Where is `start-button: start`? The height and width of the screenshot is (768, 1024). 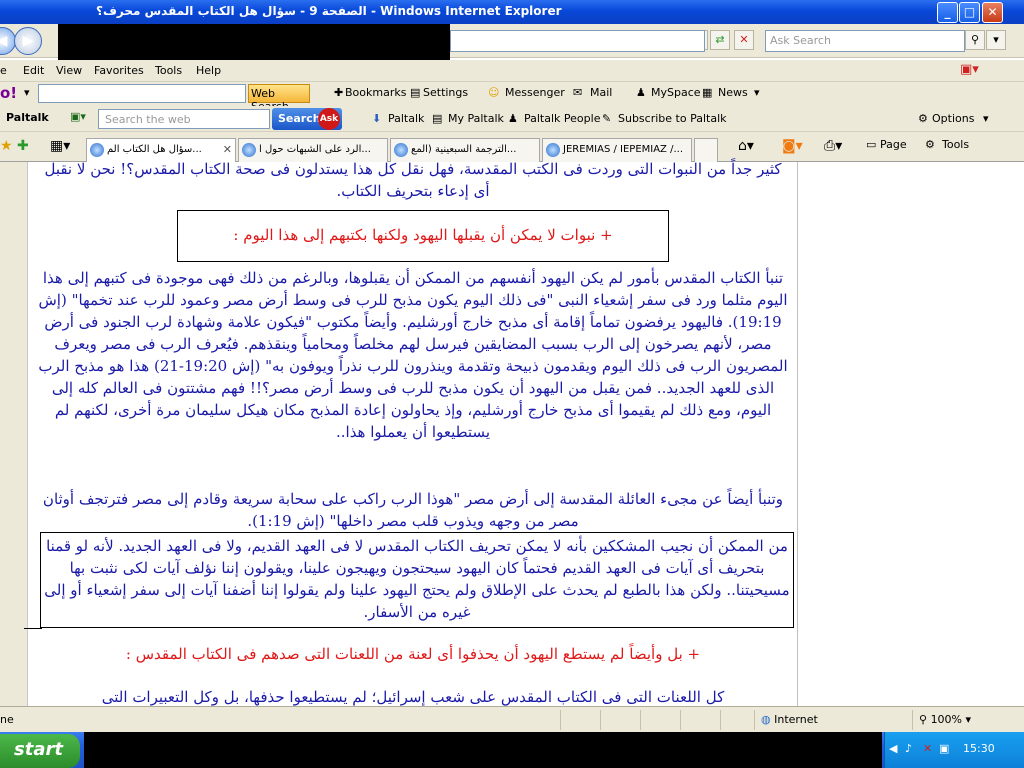 start-button: start is located at coordinates (40, 751).